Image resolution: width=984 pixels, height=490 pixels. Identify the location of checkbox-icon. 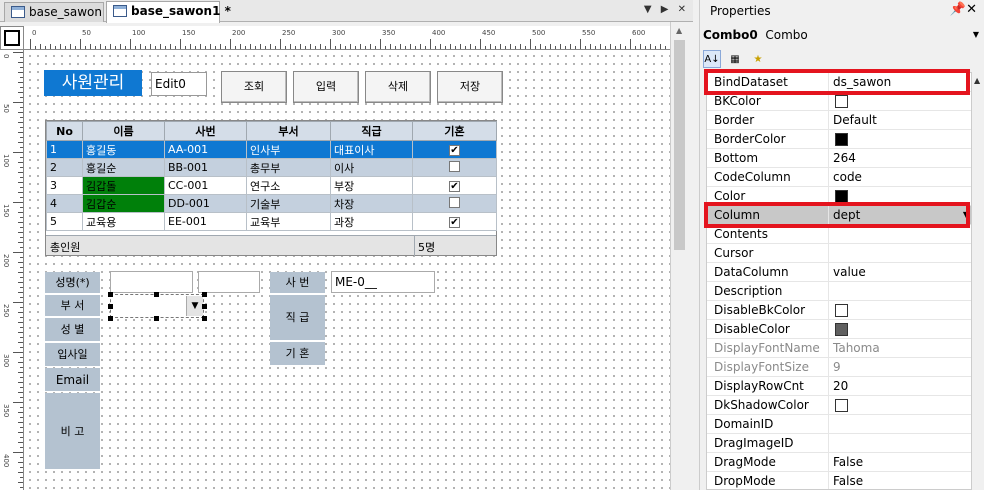
(454, 202).